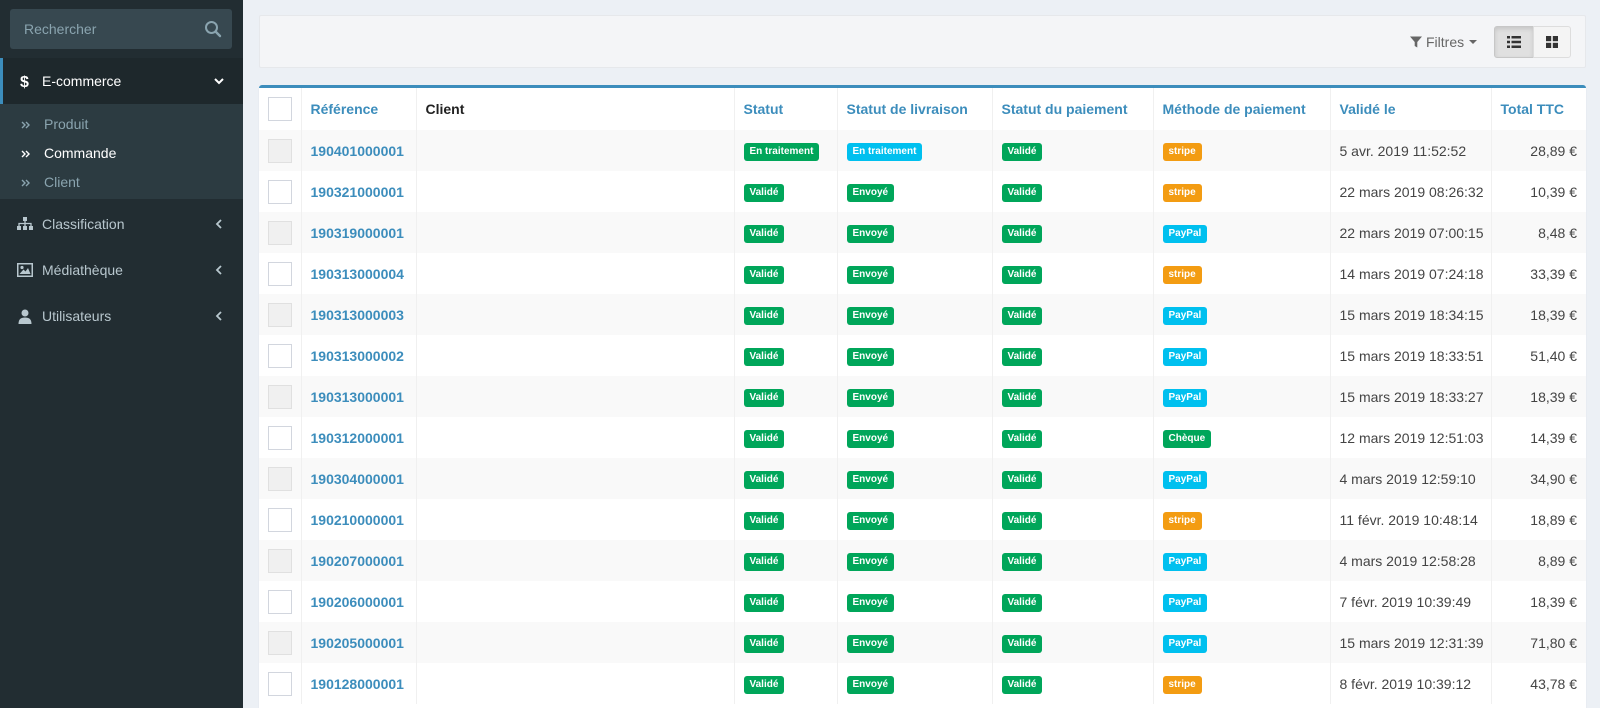  What do you see at coordinates (357, 356) in the screenshot?
I see `order-reference-link: 190313000002` at bounding box center [357, 356].